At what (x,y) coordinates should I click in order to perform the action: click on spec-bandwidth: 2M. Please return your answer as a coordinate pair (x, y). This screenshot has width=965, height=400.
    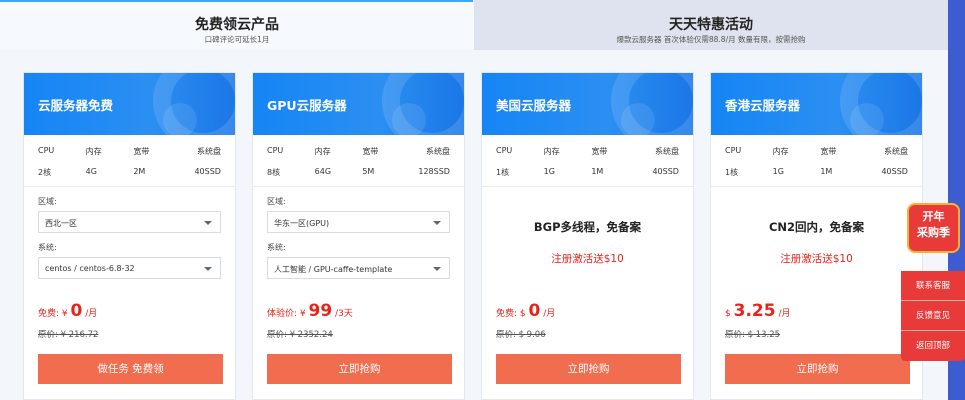
    Looking at the image, I should click on (139, 171).